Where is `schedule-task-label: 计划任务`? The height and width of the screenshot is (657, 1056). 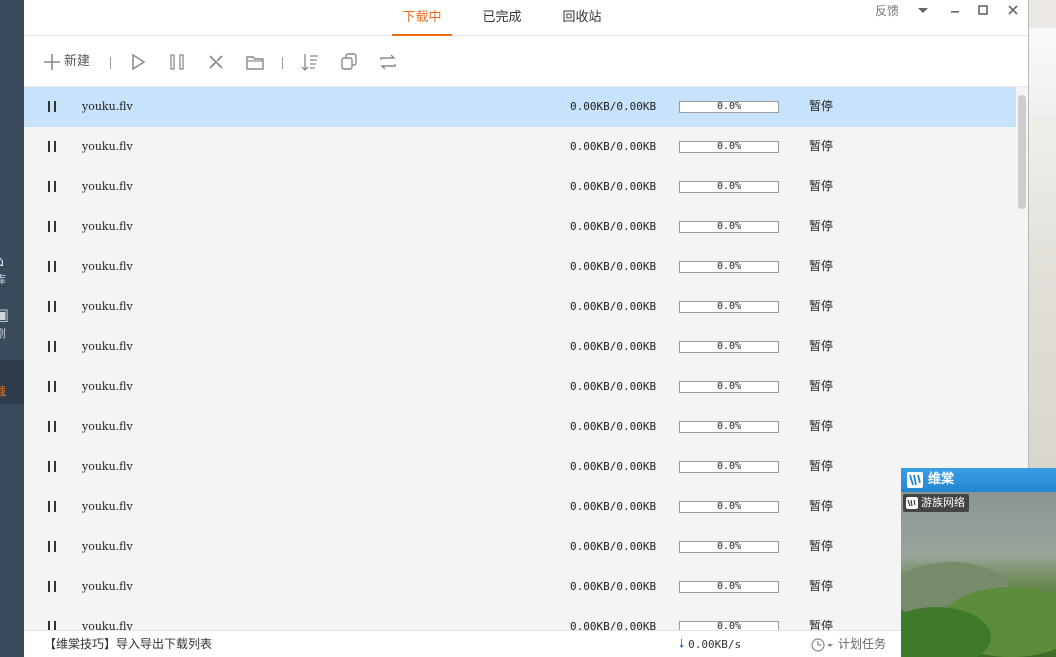
schedule-task-label: 计划任务 is located at coordinates (862, 644).